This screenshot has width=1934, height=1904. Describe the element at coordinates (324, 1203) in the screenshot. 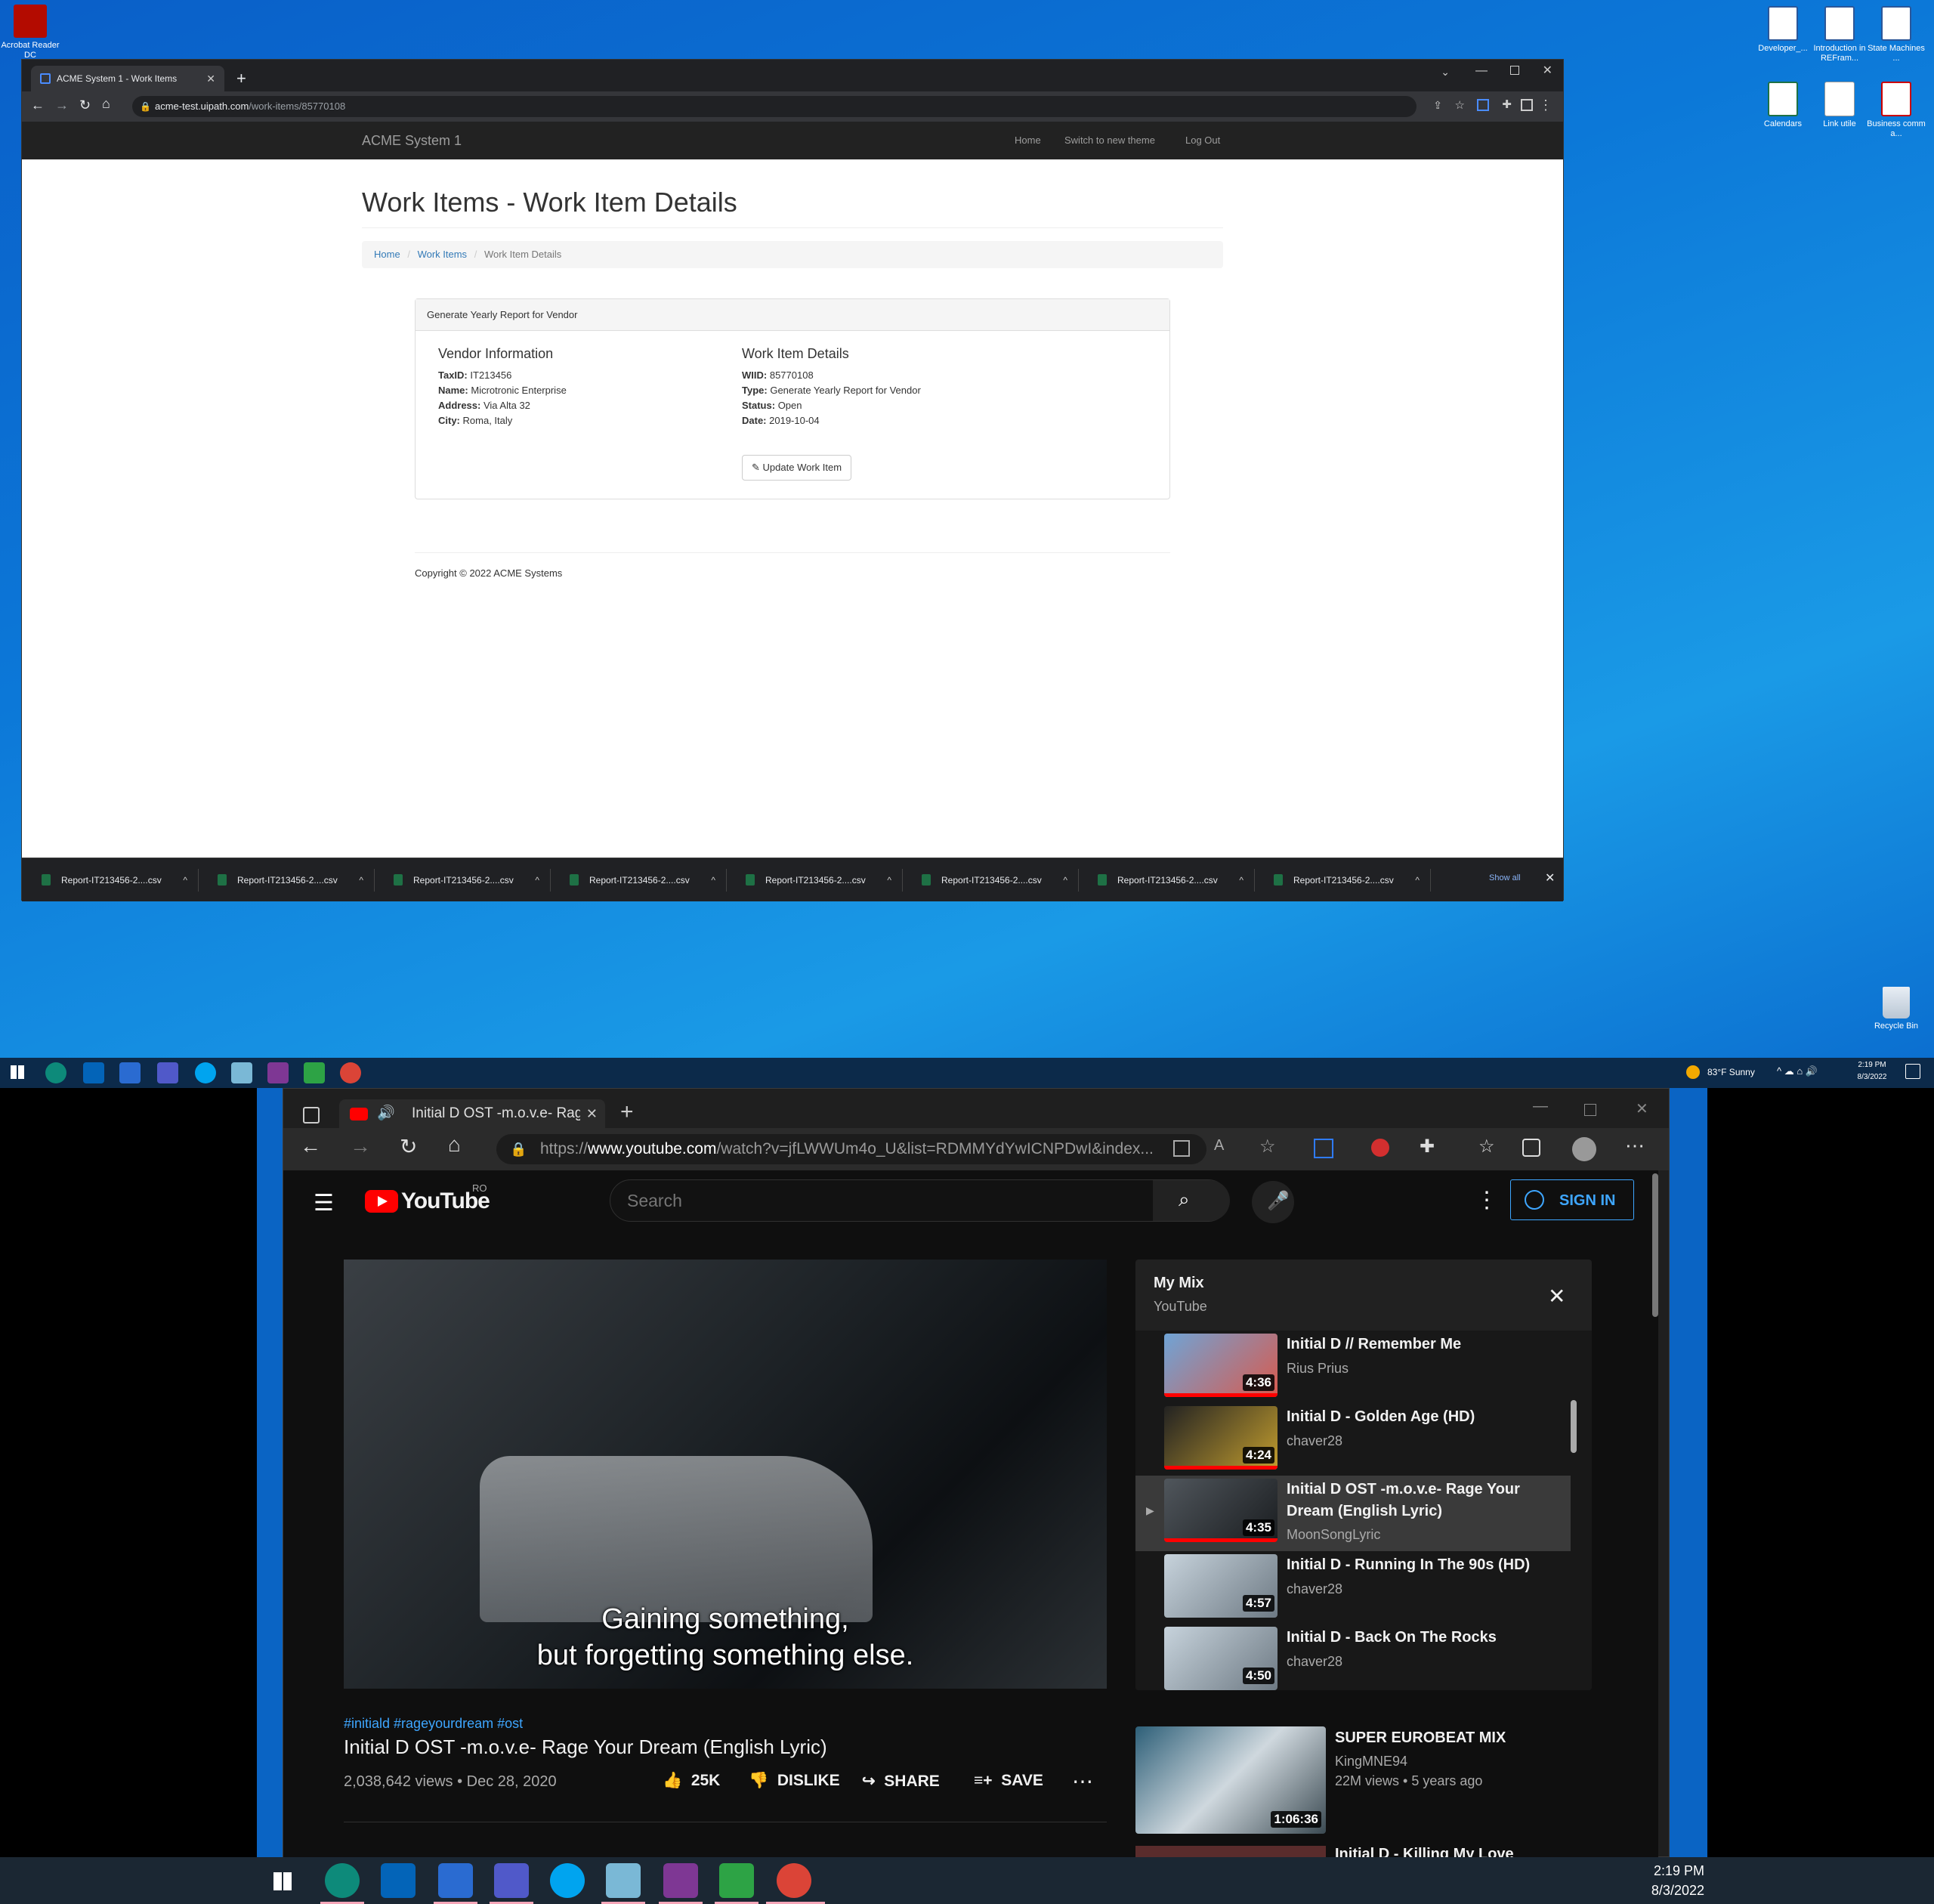

I see `hamburger-menu-icon: ☰` at that location.